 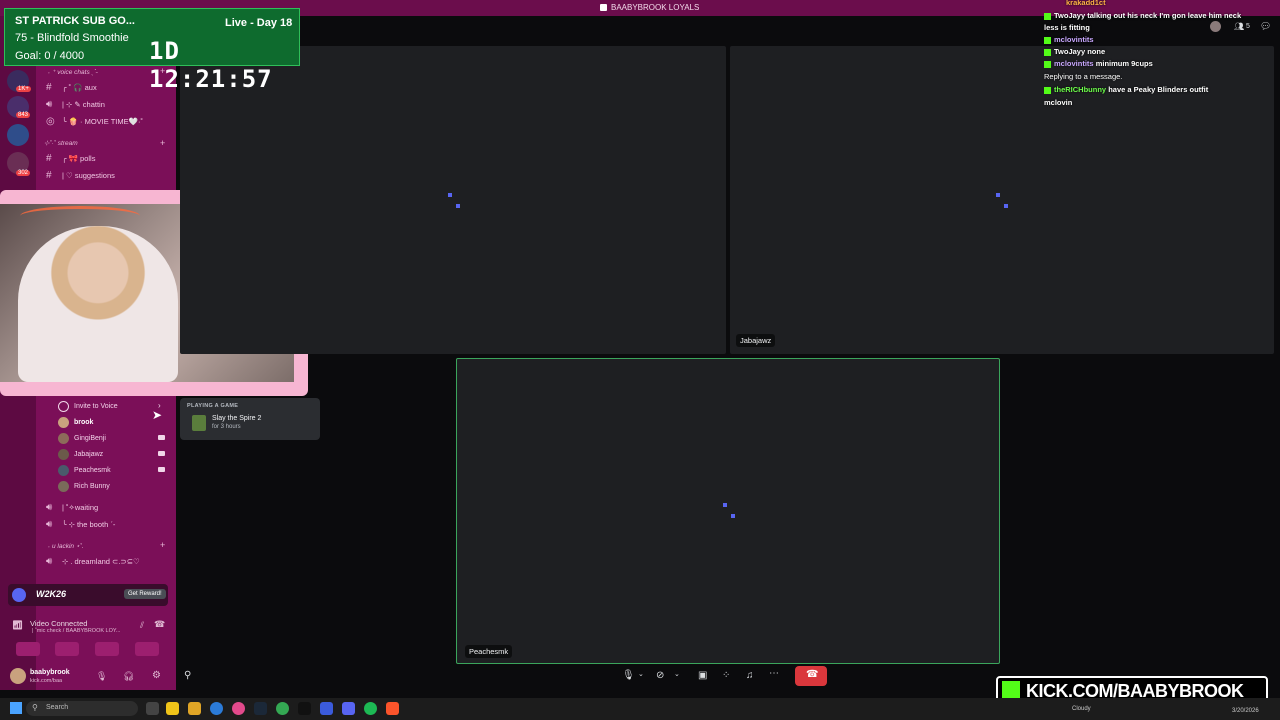 What do you see at coordinates (28, 649) in the screenshot?
I see `camera-button` at bounding box center [28, 649].